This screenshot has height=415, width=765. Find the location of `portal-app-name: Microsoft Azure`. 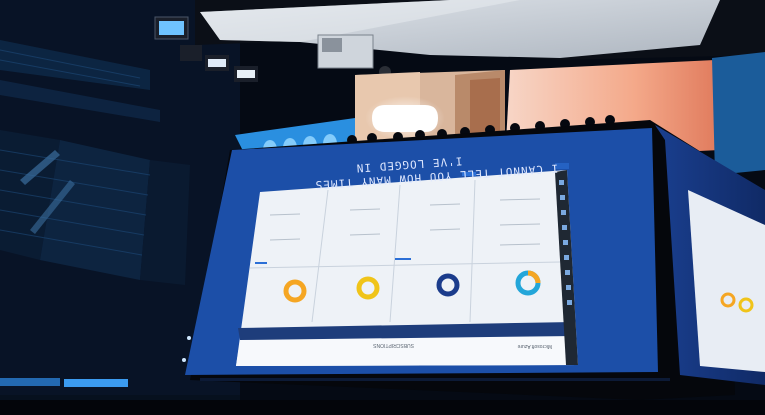

portal-app-name: Microsoft Azure is located at coordinates (534, 346).